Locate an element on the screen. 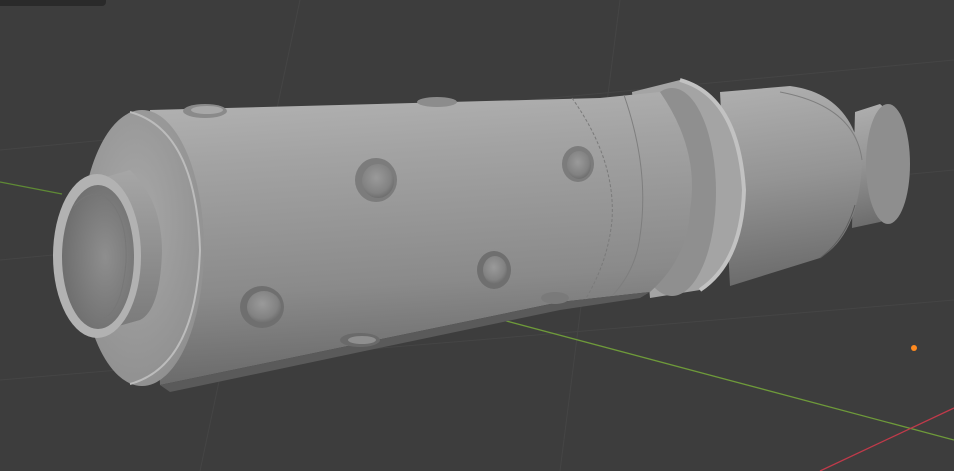  front-collar is located at coordinates (107, 254).